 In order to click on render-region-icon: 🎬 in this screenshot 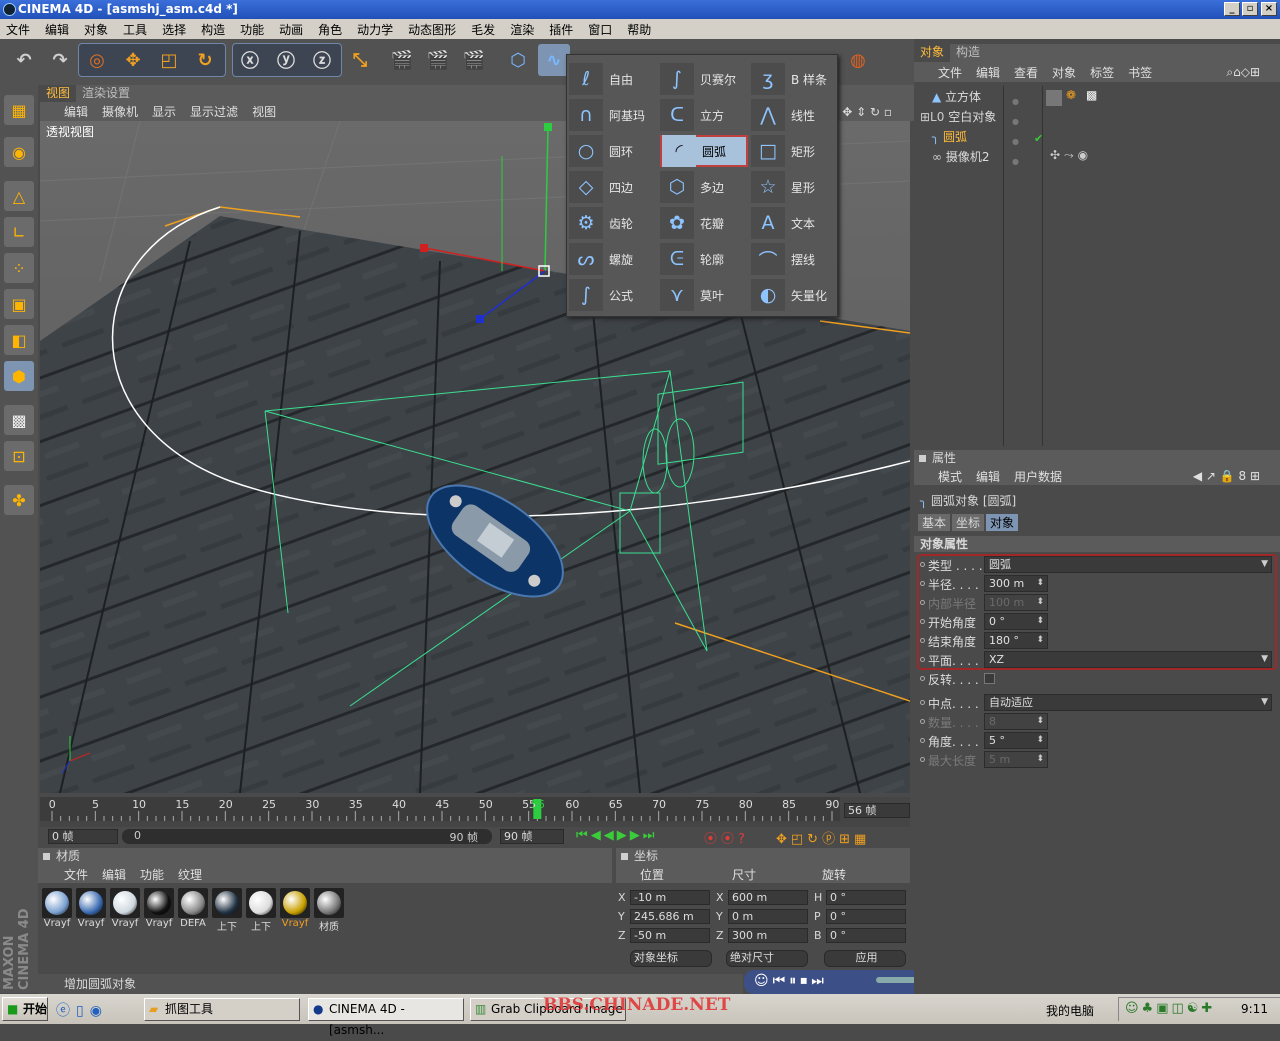, I will do `click(438, 60)`.